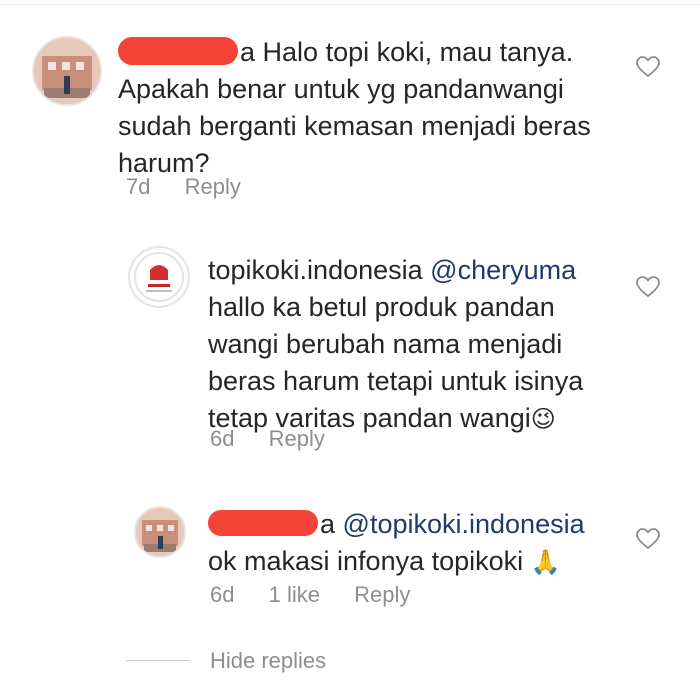 The height and width of the screenshot is (700, 700). I want to click on username: topikoki.indonesia, so click(315, 270).